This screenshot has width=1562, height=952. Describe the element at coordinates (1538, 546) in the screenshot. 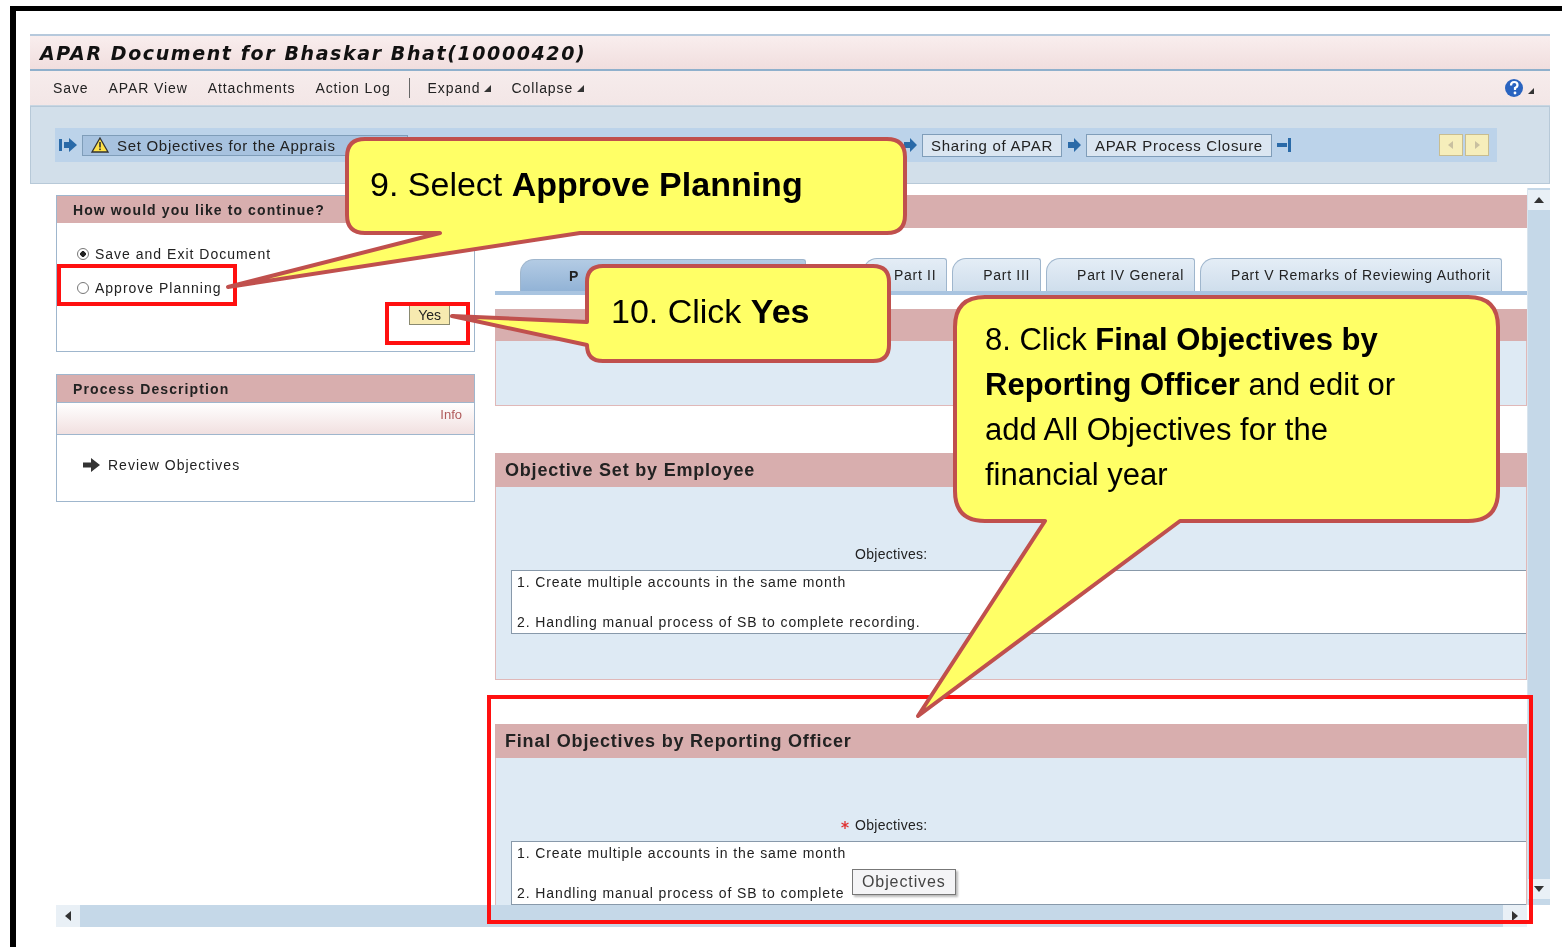

I see `vertical-scrollbar` at that location.